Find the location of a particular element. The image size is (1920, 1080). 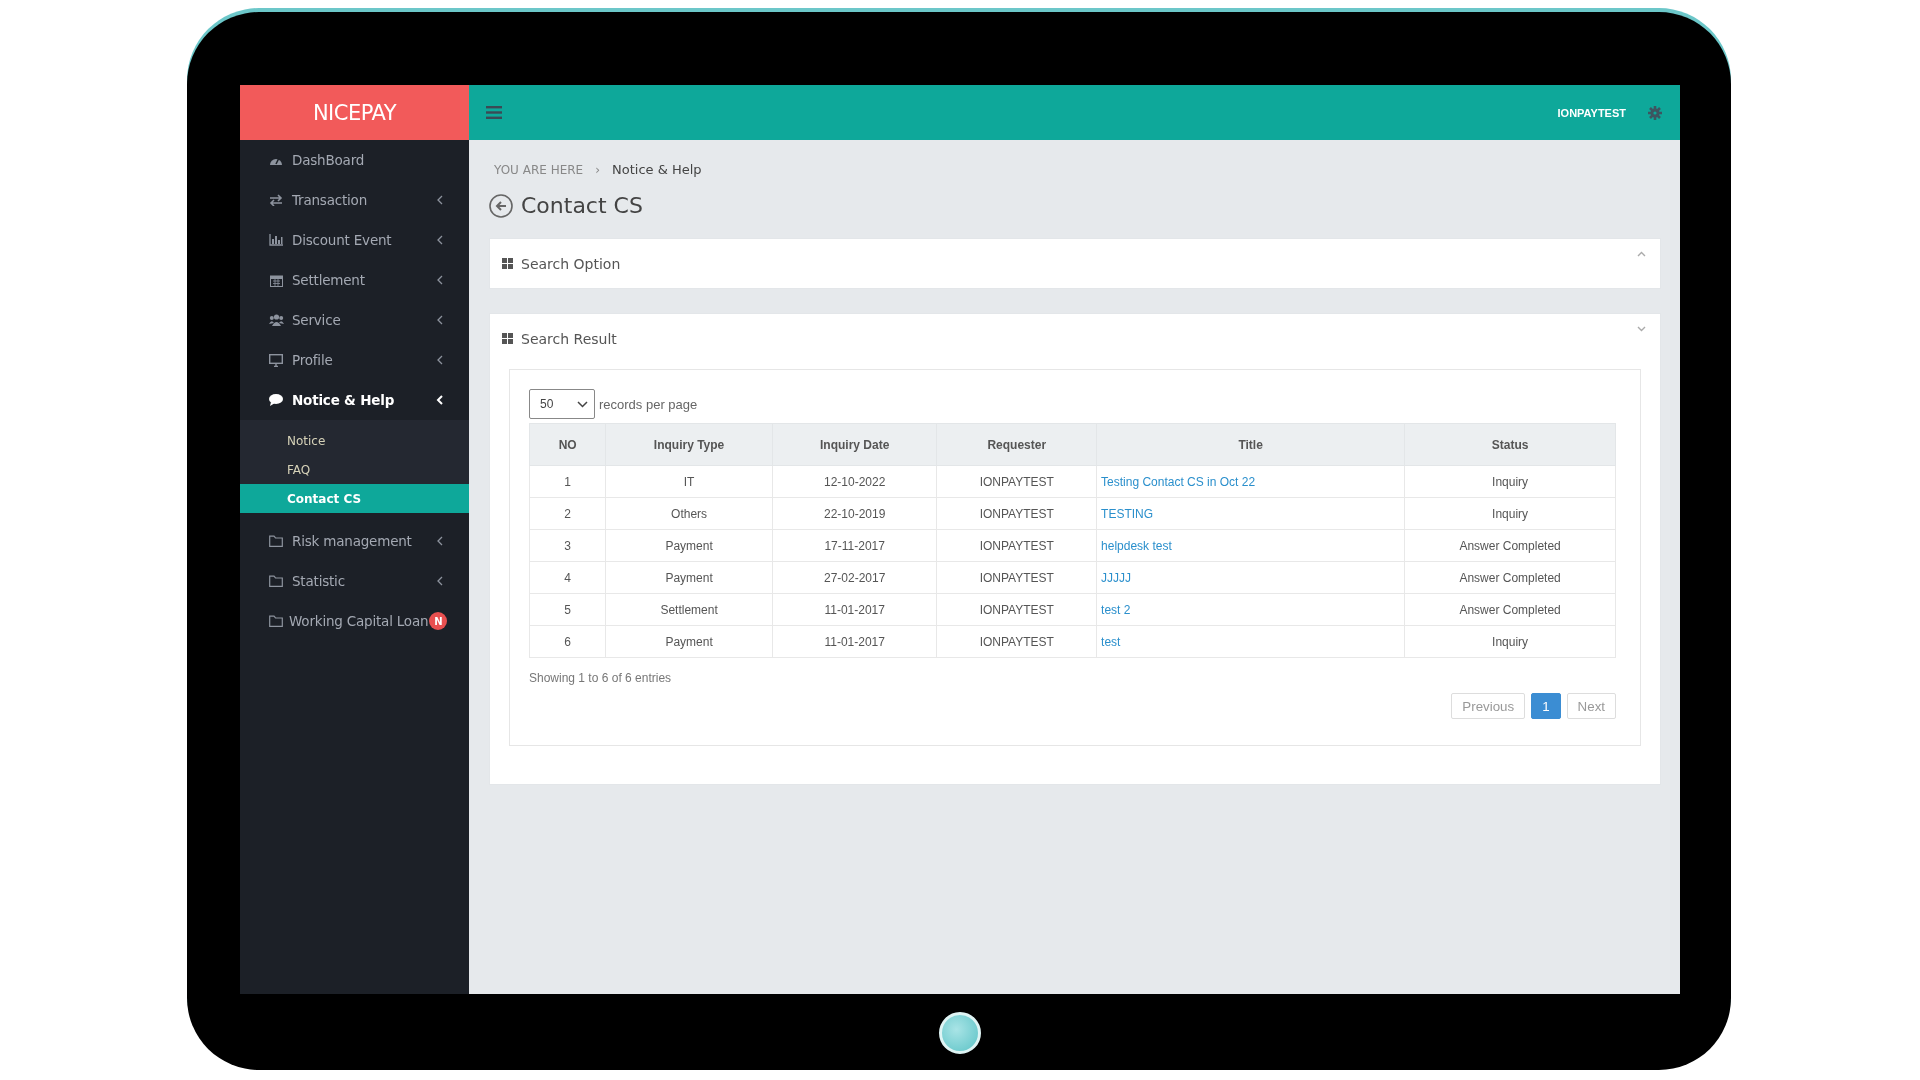

page-size-select: 50 is located at coordinates (562, 404).